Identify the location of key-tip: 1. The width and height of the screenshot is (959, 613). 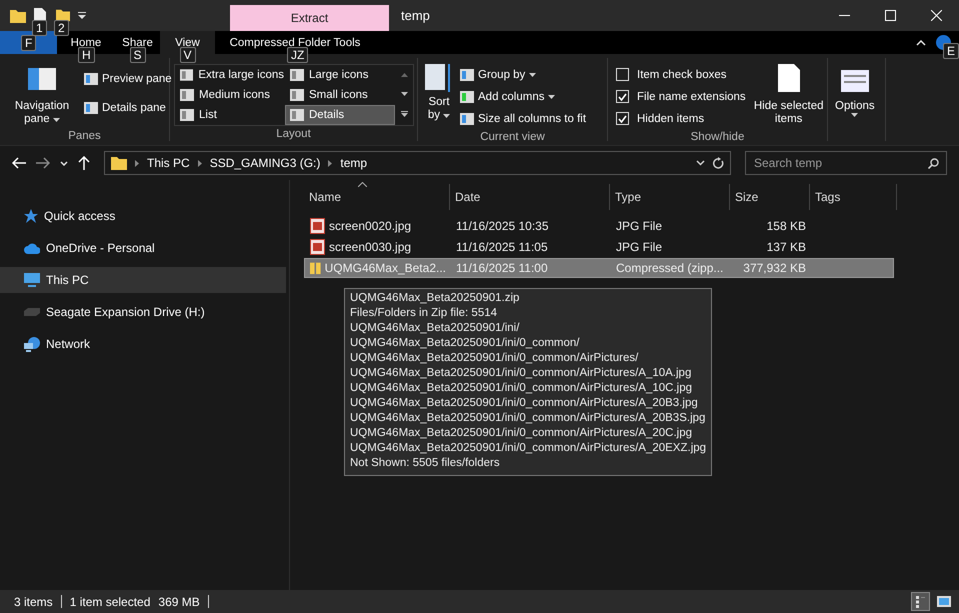
(39, 28).